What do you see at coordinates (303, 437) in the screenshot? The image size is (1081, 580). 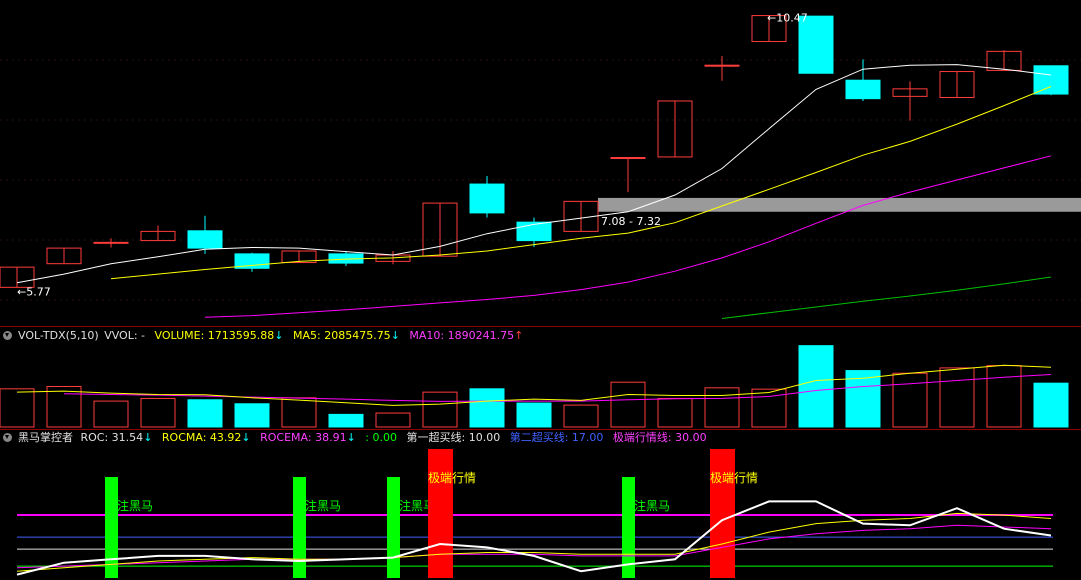 I see `rocema-value: ROCEMA: 38.91` at bounding box center [303, 437].